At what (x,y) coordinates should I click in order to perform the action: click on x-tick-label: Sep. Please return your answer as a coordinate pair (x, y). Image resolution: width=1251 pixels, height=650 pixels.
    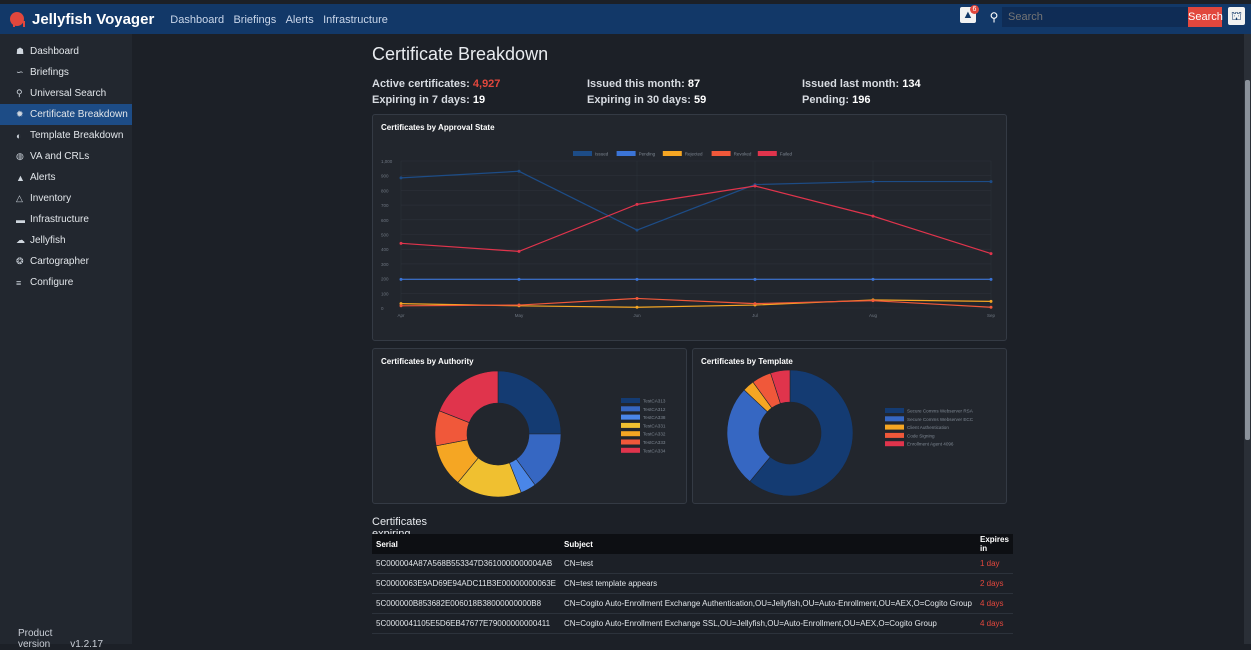
    Looking at the image, I should click on (991, 315).